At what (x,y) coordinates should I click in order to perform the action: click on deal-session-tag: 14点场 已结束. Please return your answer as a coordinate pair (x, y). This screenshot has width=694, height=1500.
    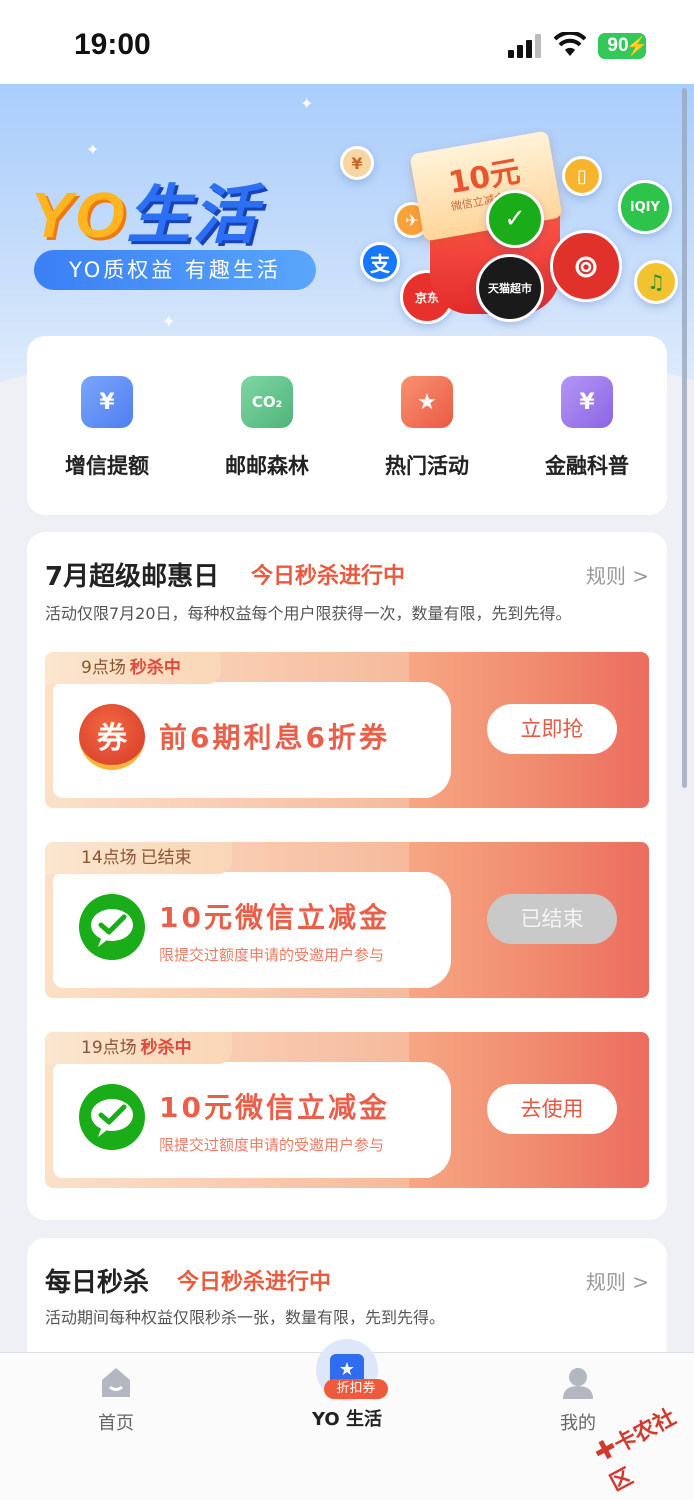
    Looking at the image, I should click on (138, 858).